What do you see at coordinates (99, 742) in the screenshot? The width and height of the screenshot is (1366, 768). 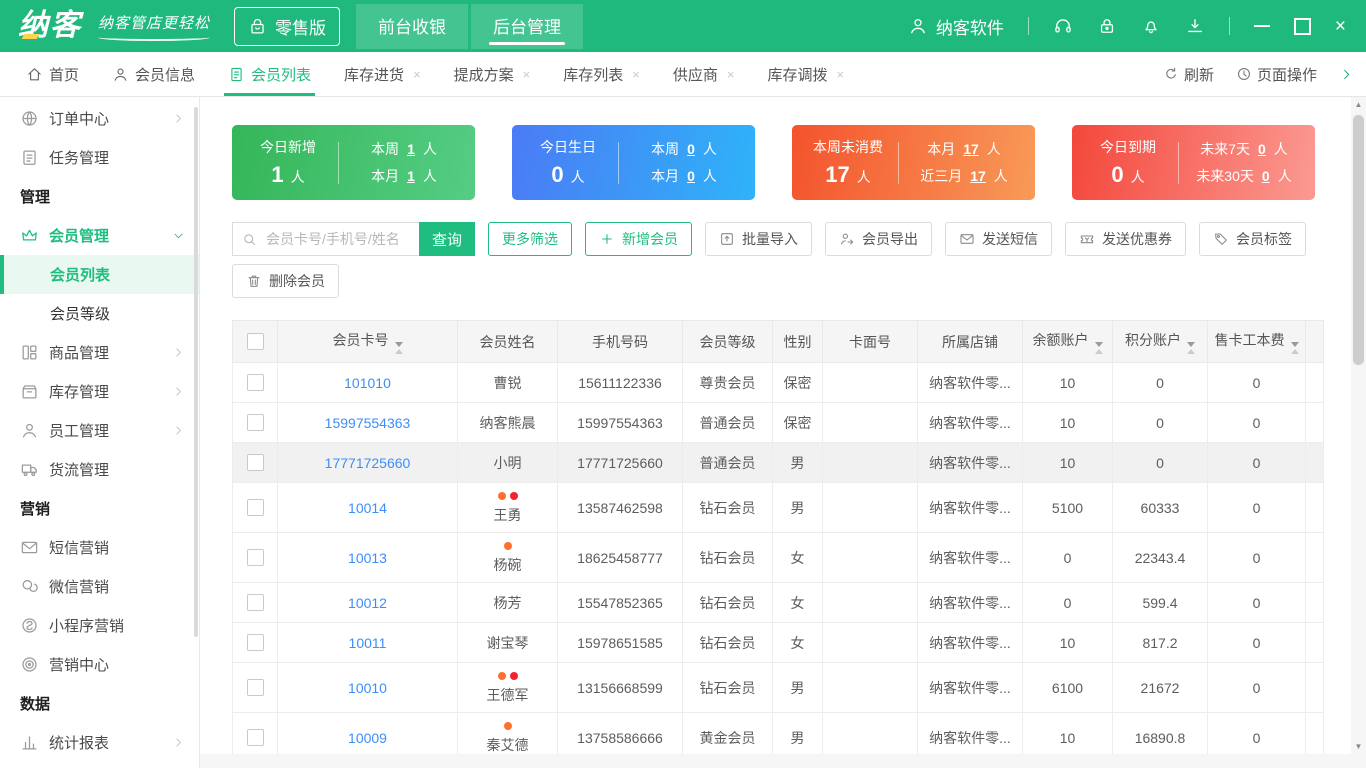 I see `sidebar-item: 统计报表` at bounding box center [99, 742].